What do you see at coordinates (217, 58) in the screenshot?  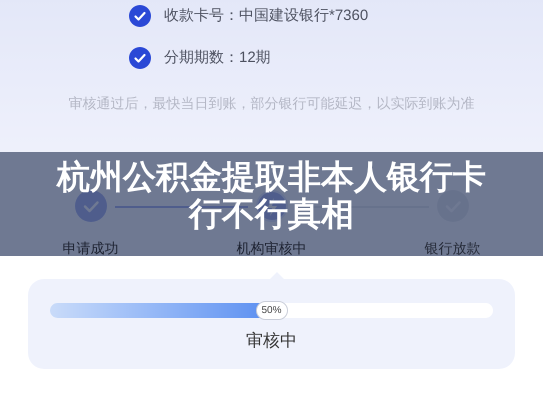 I see `detail-text: 分期期数：12期` at bounding box center [217, 58].